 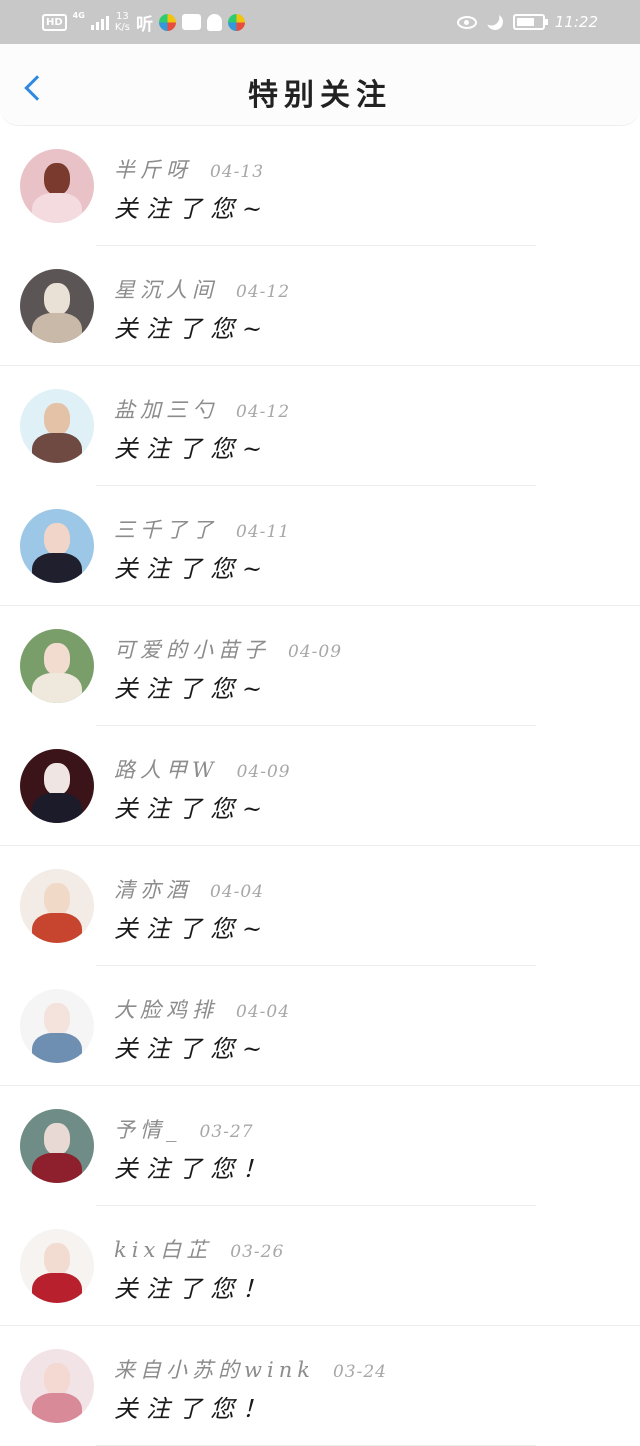 I want to click on follow-date: 04-13, so click(x=237, y=172).